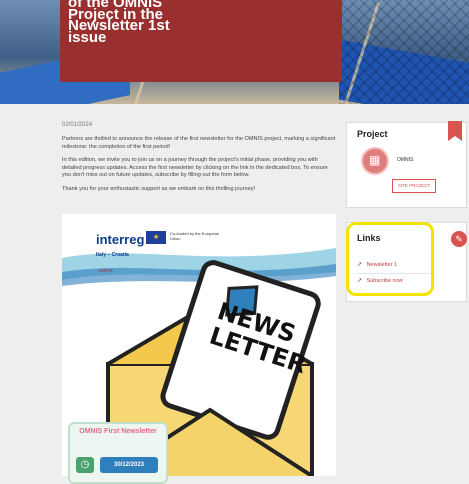 The image size is (469, 484). What do you see at coordinates (195, 236) in the screenshot?
I see `eu-cofunded-text: Co-funded by the European Union` at bounding box center [195, 236].